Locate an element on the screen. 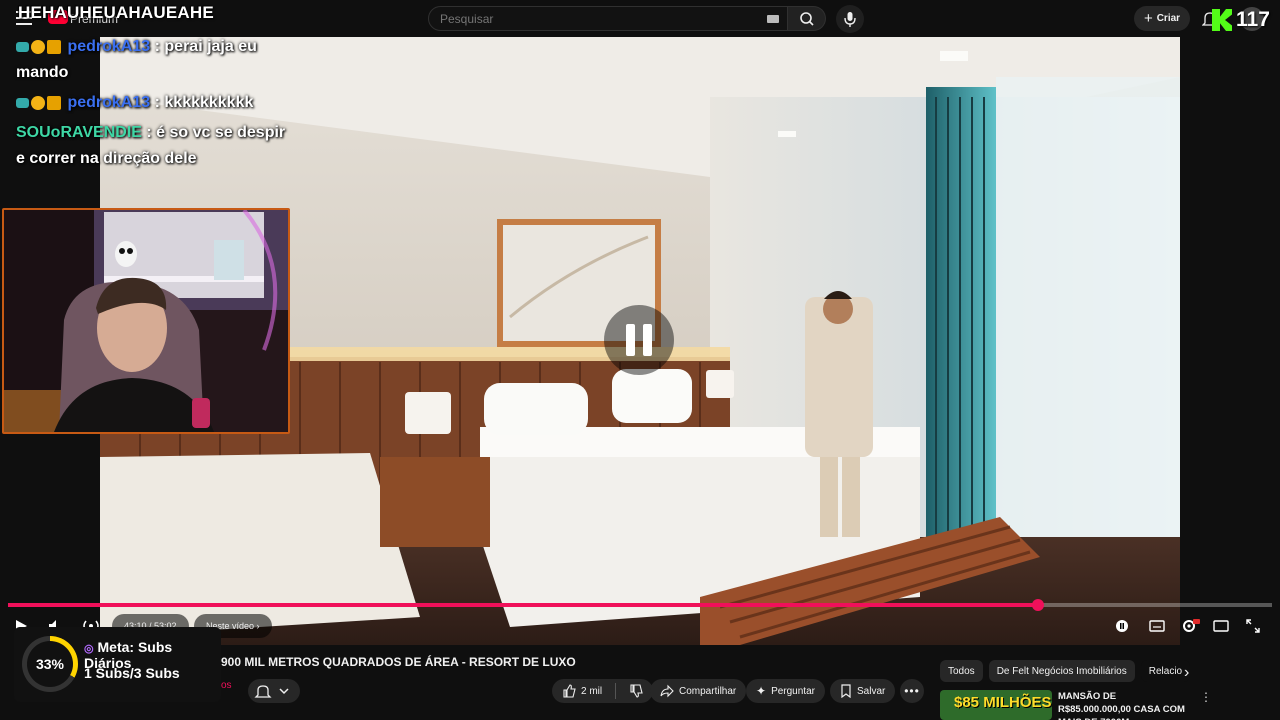 The image size is (1280, 720). subscription-bell-button is located at coordinates (274, 691).